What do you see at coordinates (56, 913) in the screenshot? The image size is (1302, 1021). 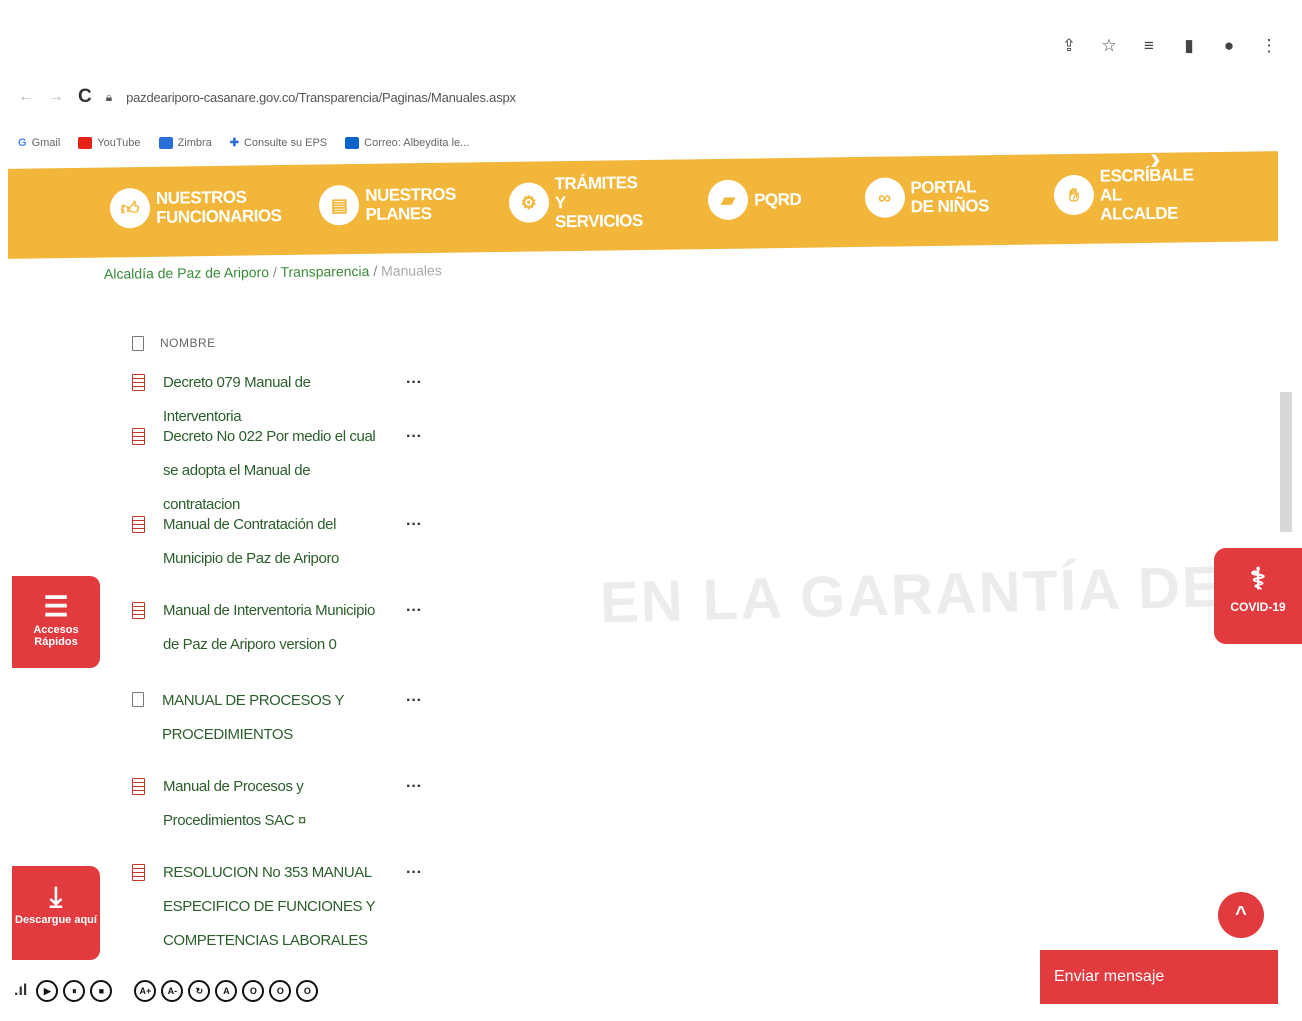 I see `download-button: ⤓ Descargue aquí` at bounding box center [56, 913].